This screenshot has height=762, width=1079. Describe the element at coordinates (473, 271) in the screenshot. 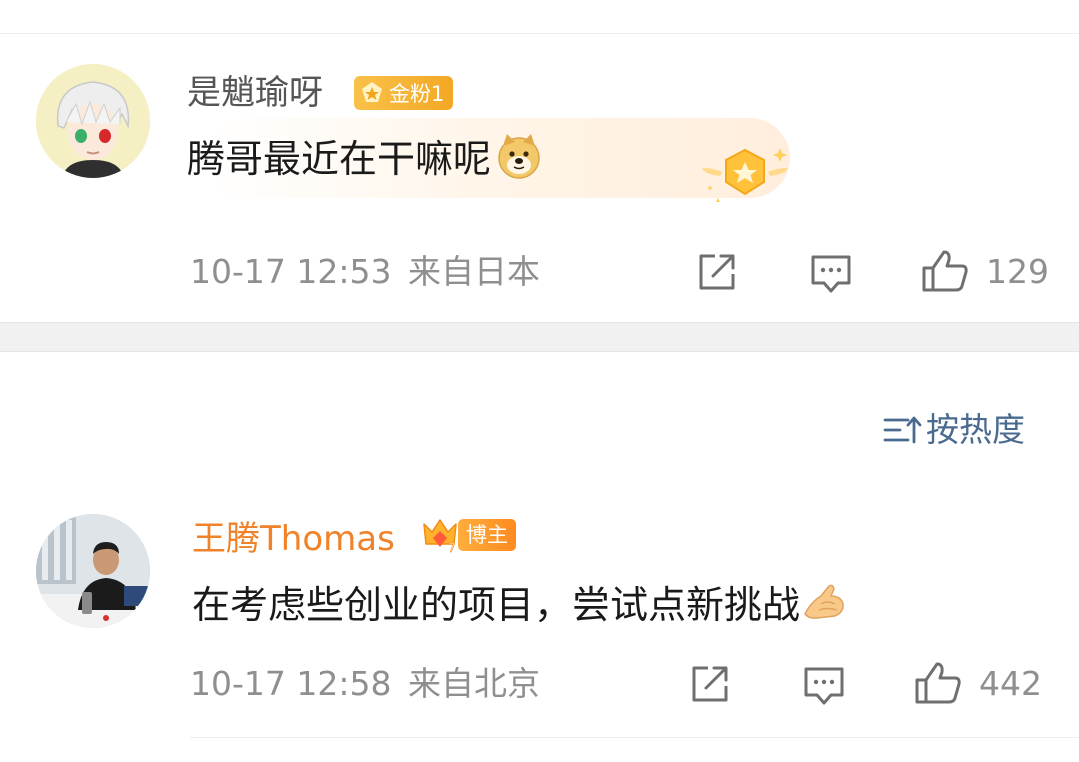

I see `location: 来自日本` at that location.